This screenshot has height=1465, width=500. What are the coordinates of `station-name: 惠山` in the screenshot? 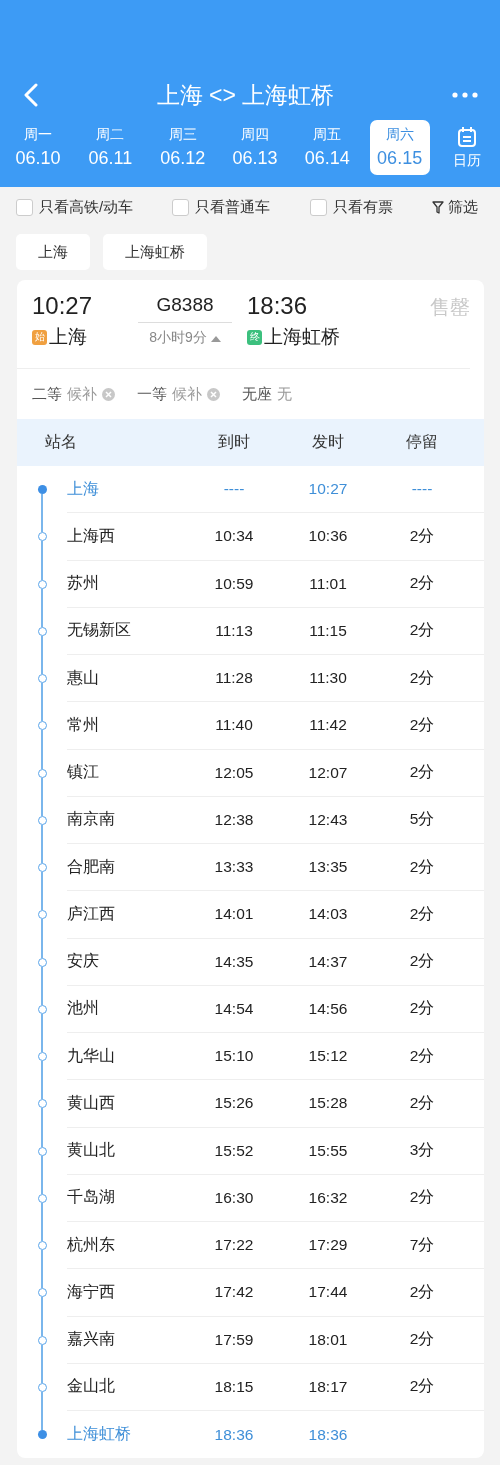 It's located at (83, 677).